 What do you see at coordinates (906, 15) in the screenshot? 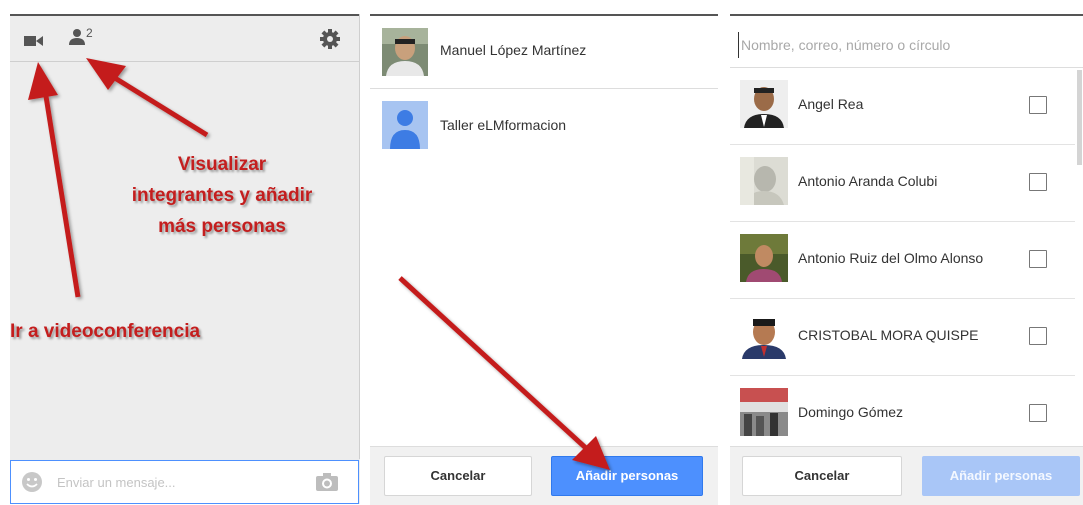
I see `panel-top-border` at bounding box center [906, 15].